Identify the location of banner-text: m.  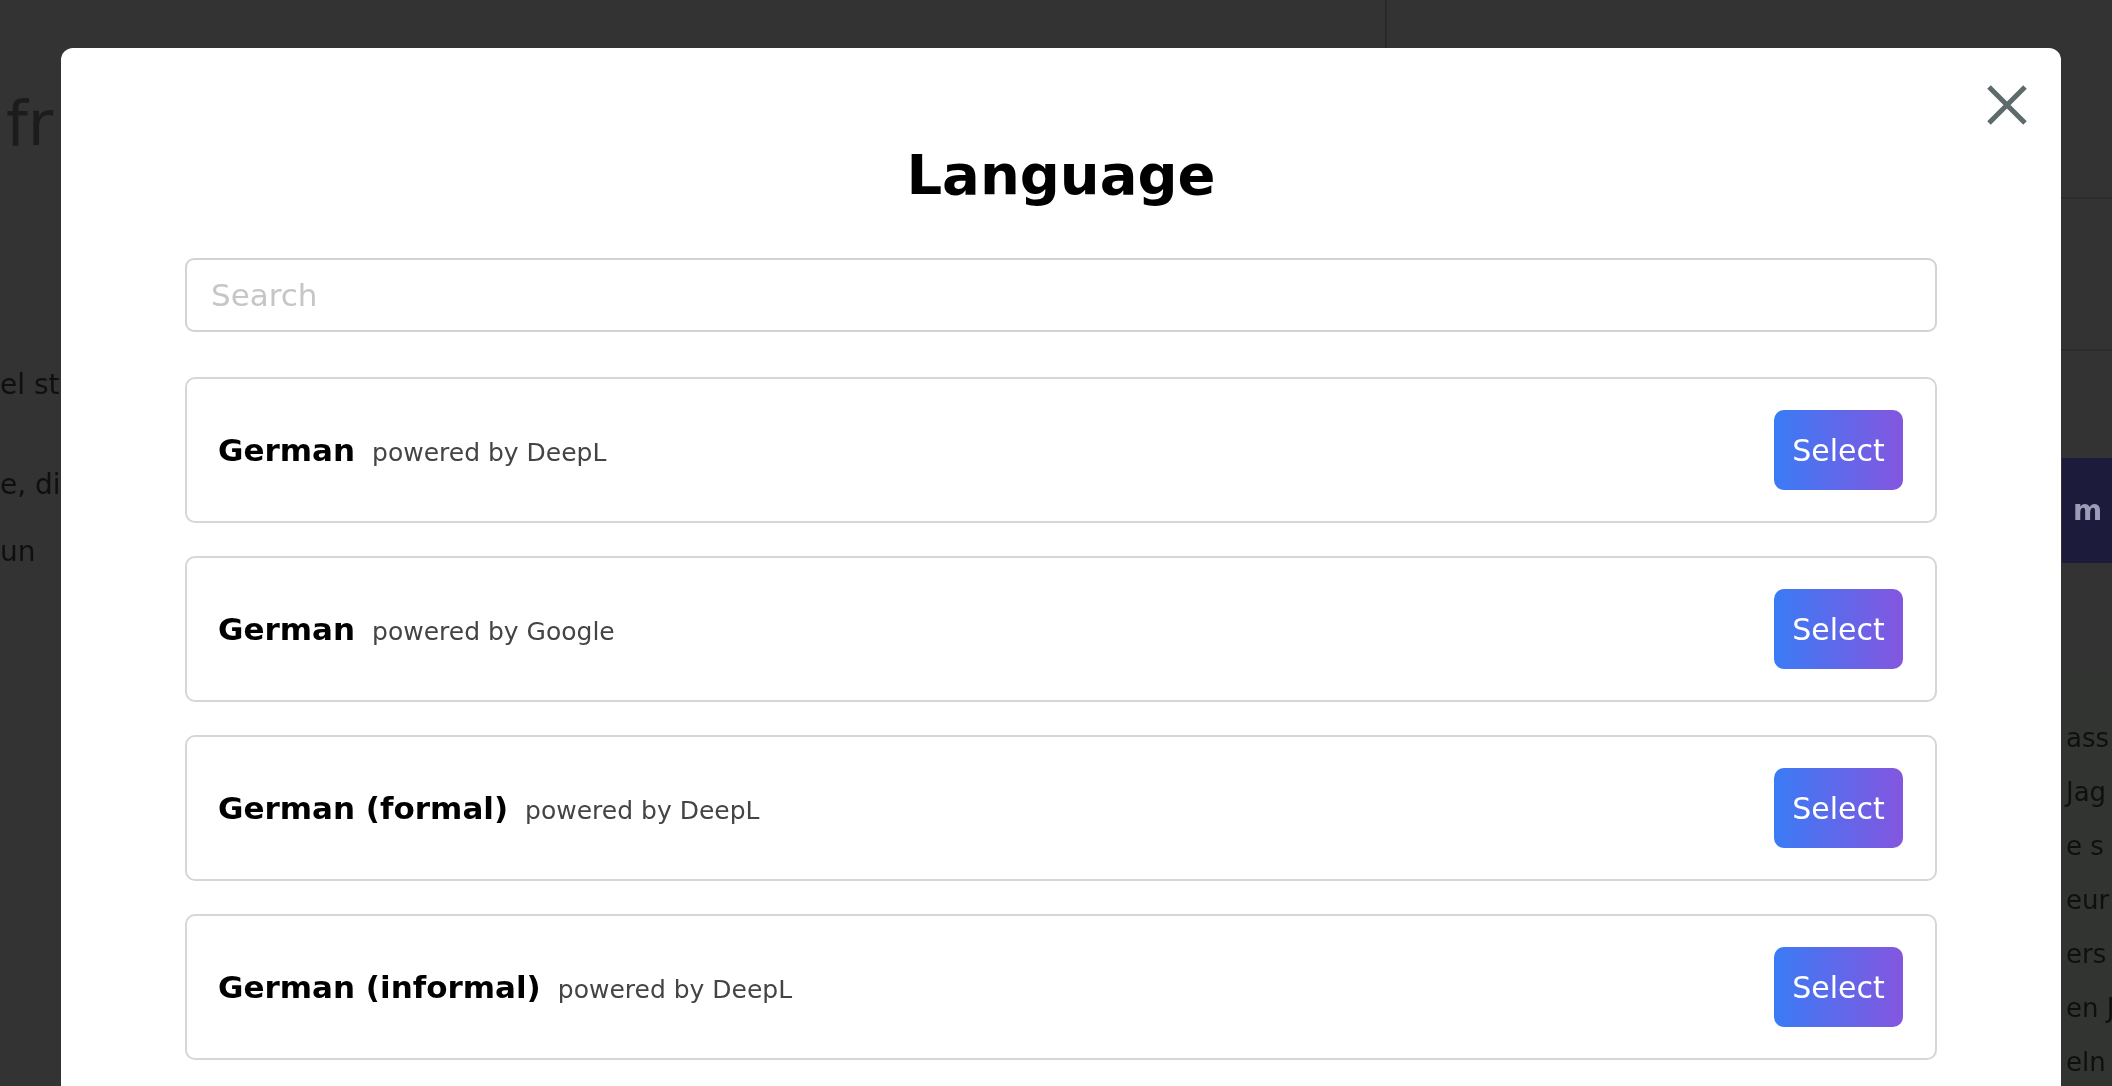
(2088, 510).